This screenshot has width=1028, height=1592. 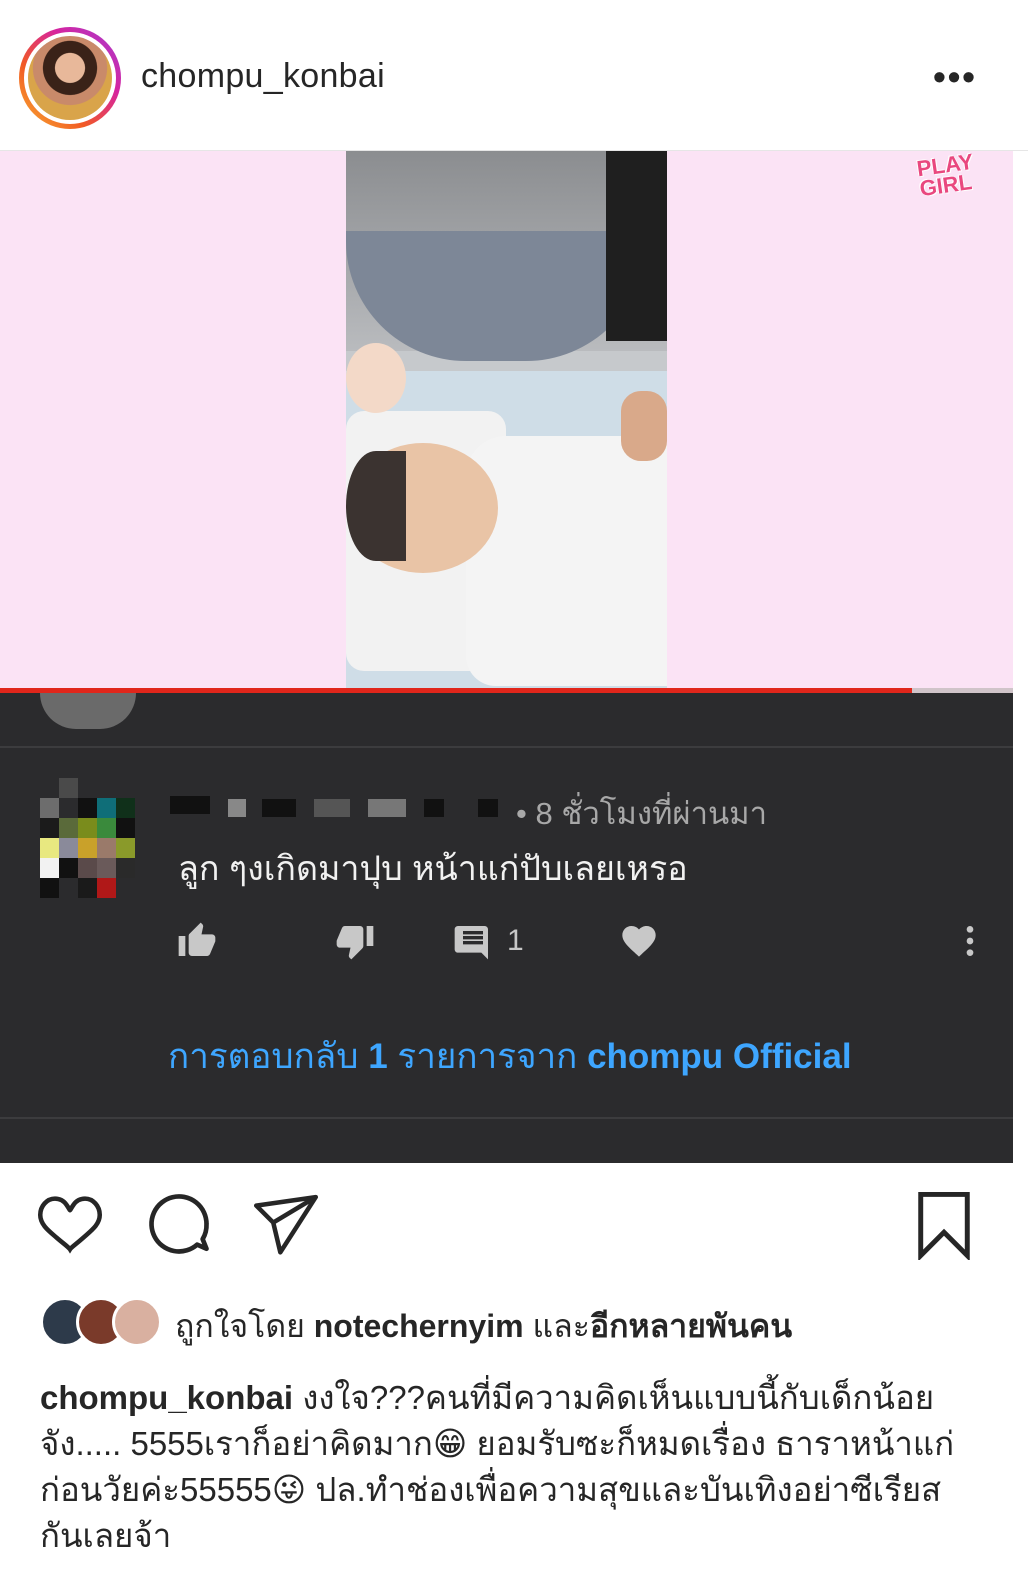 I want to click on reply-count: 1, so click(x=515, y=940).